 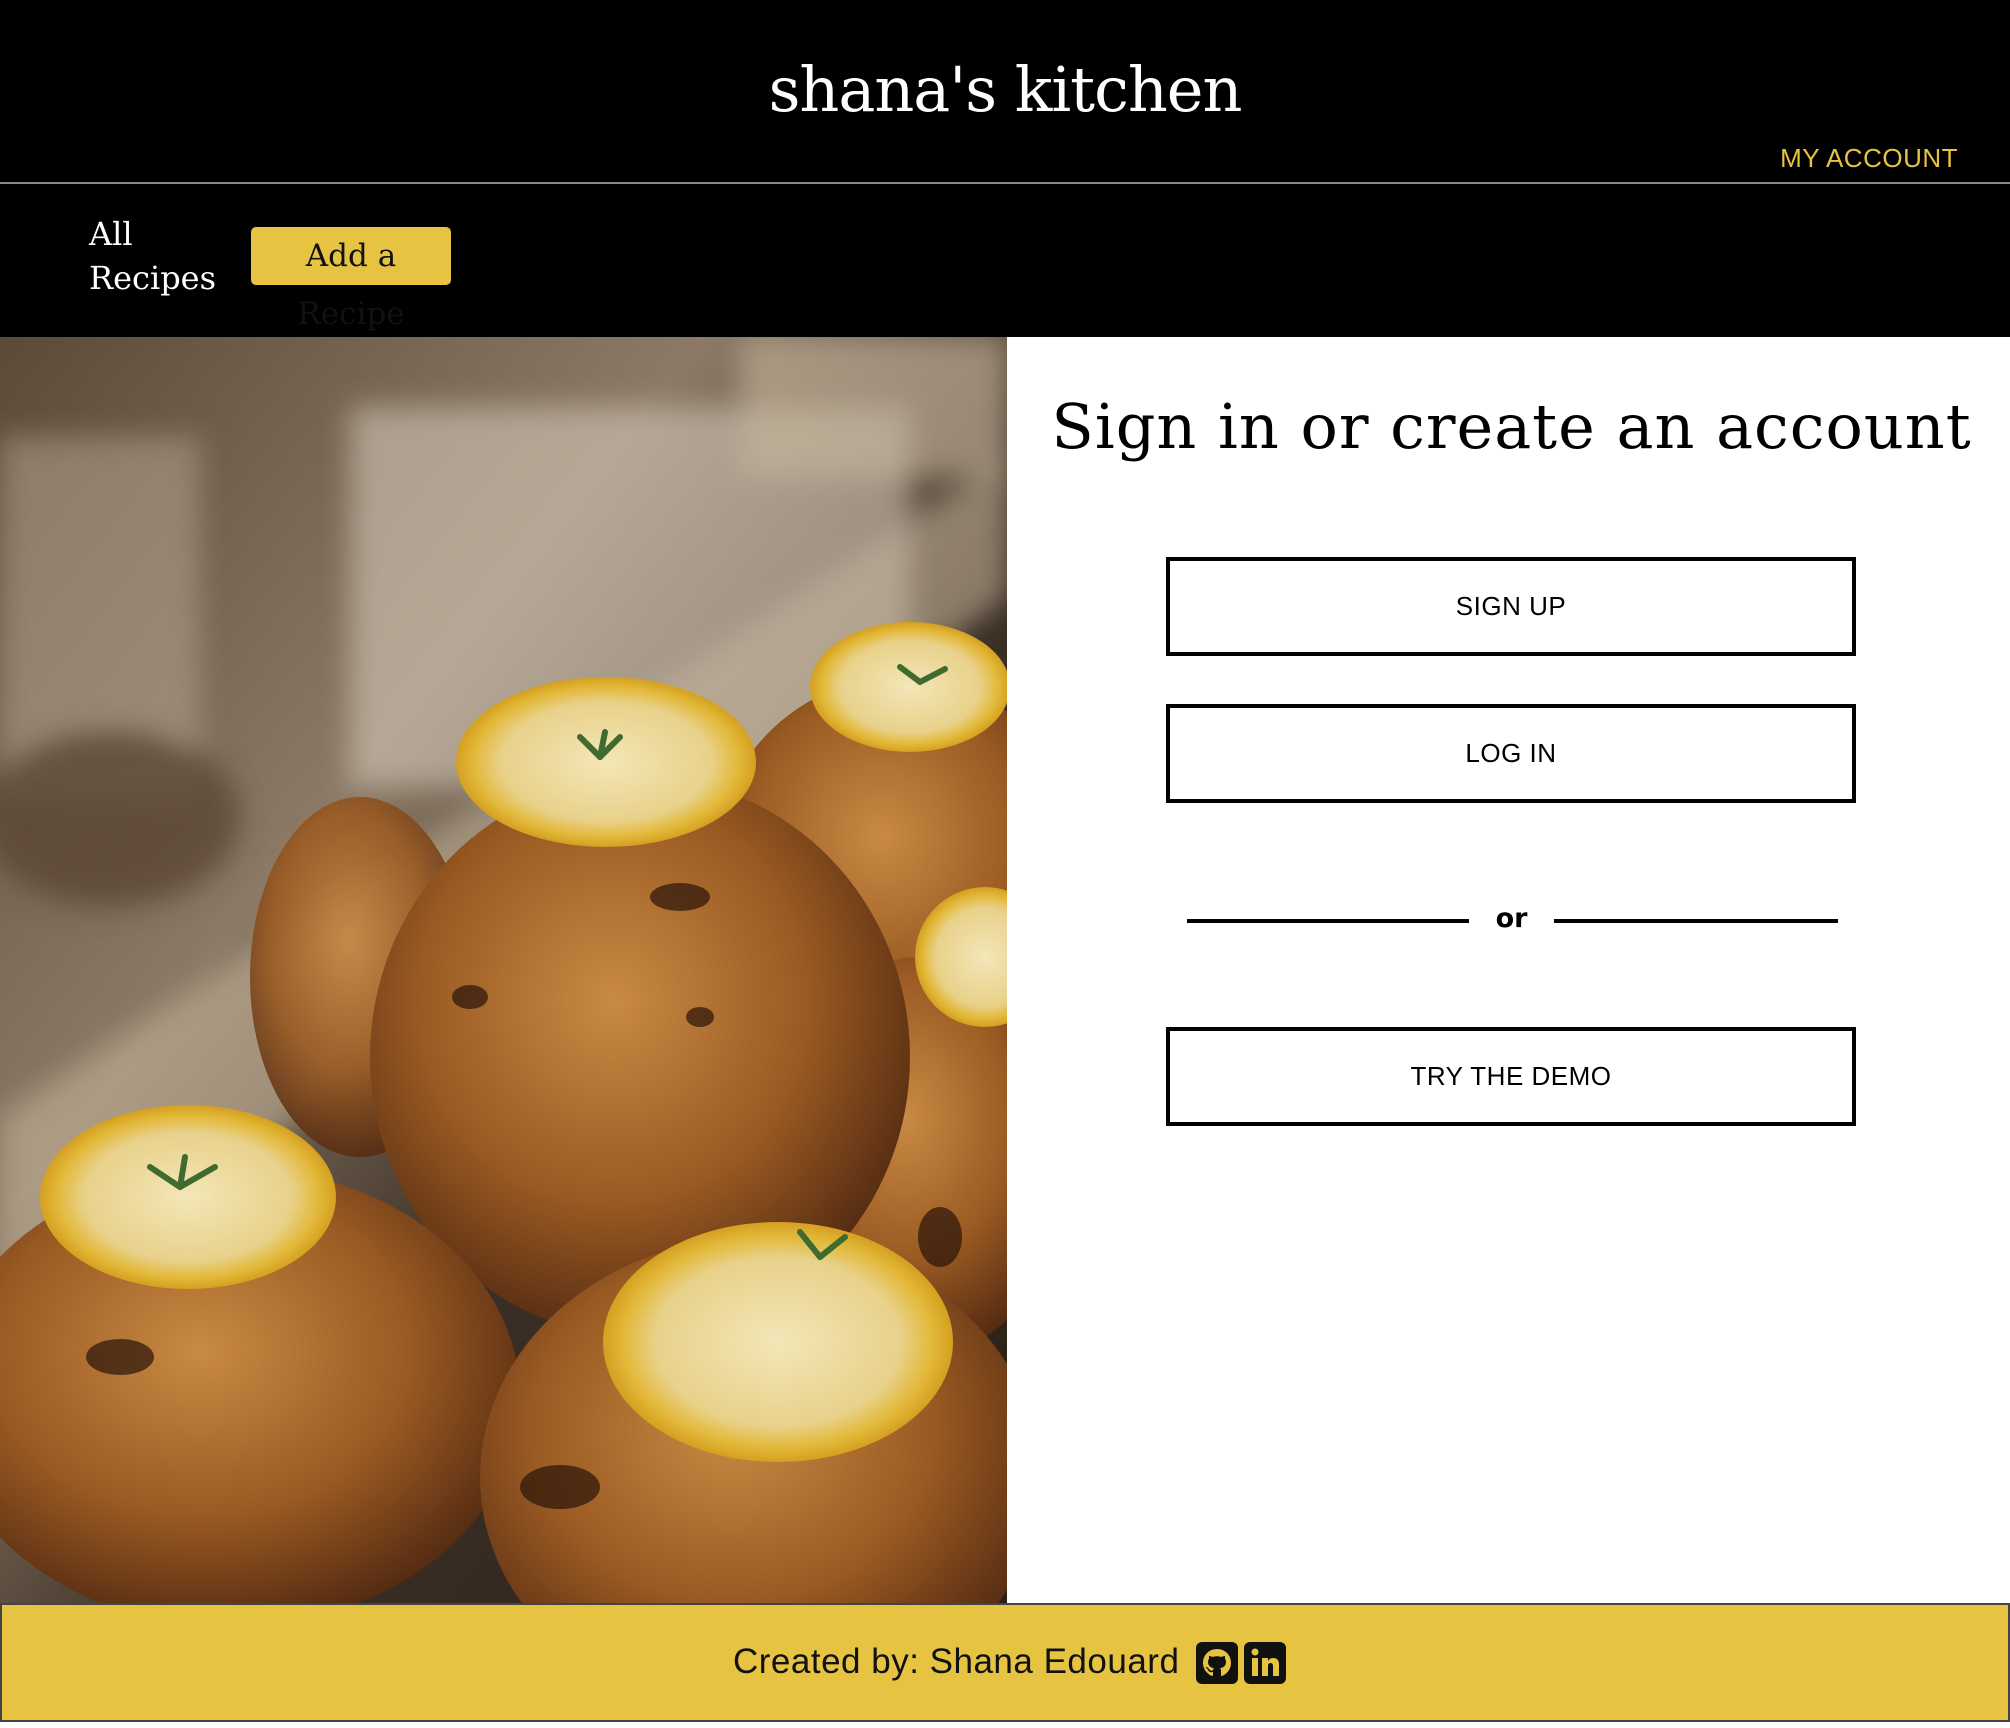 I want to click on site-header: shana's kitchen MY ACCOUNT, so click(x=1005, y=92).